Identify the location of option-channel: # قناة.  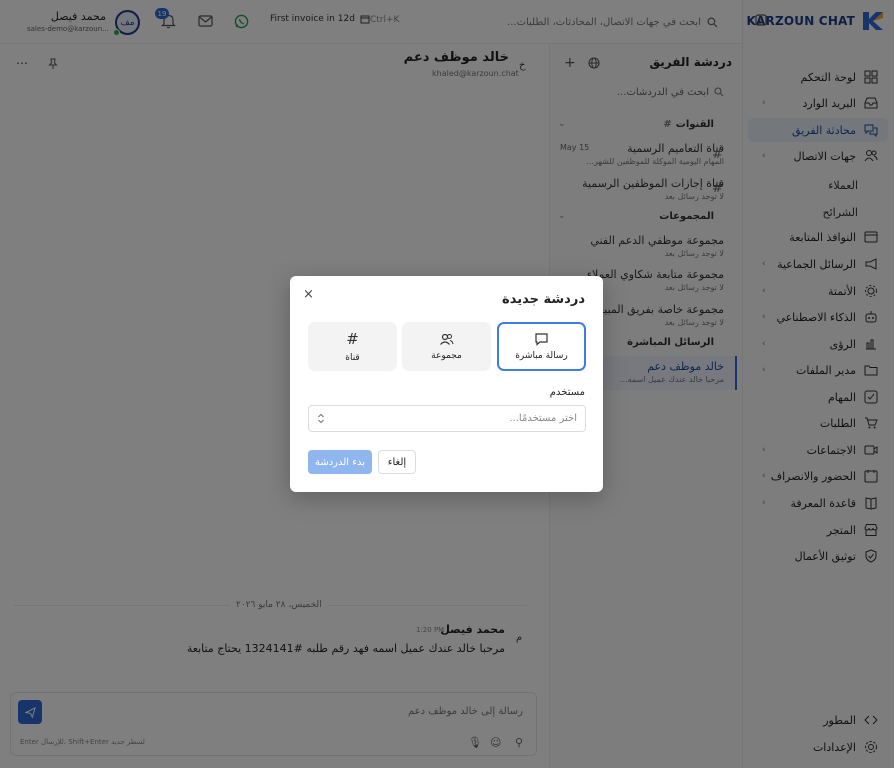
(352, 346).